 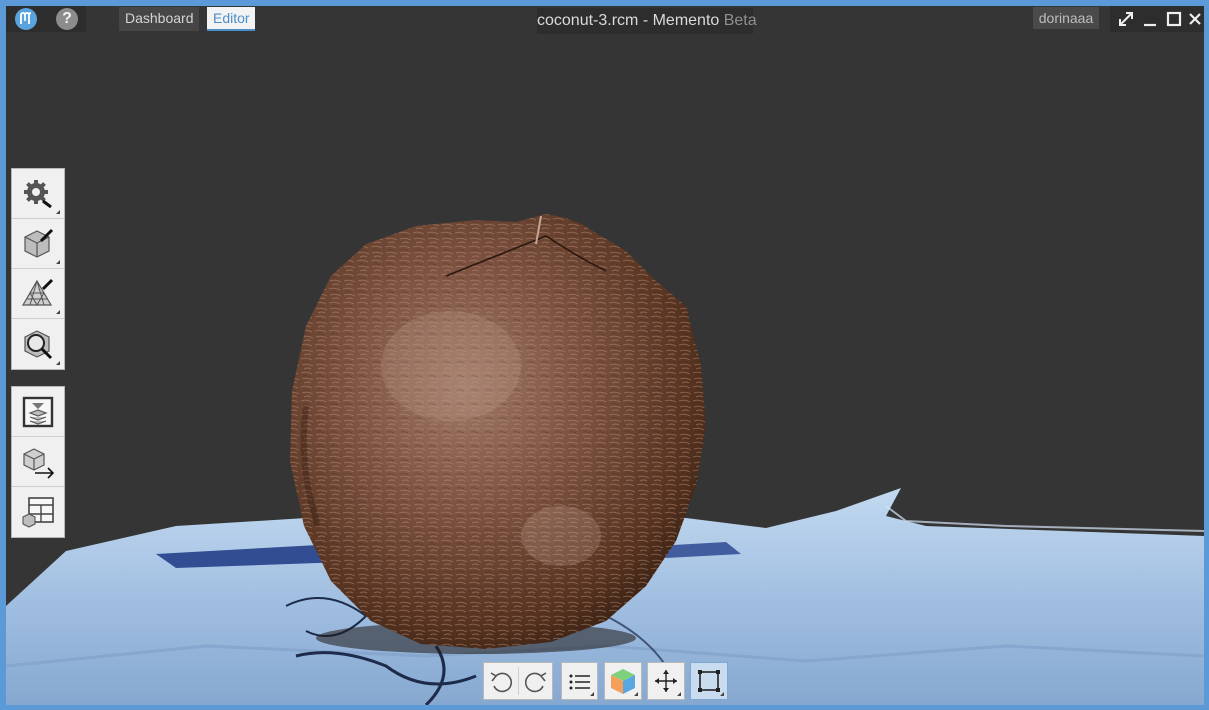 I want to click on settings-icon, so click(x=38, y=194).